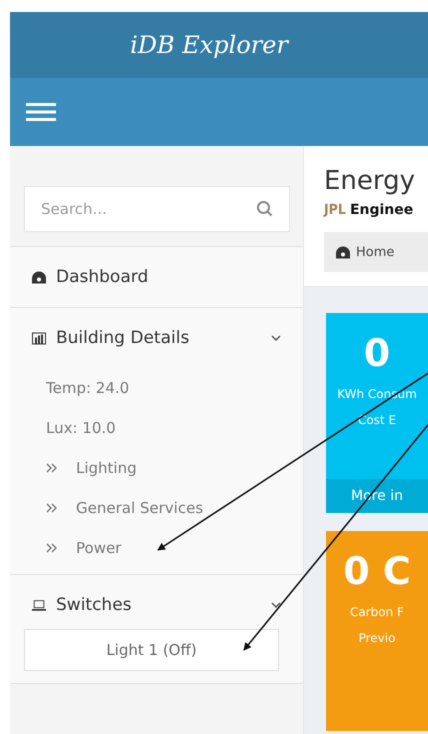 The width and height of the screenshot is (428, 734). I want to click on menu-icon, so click(41, 112).